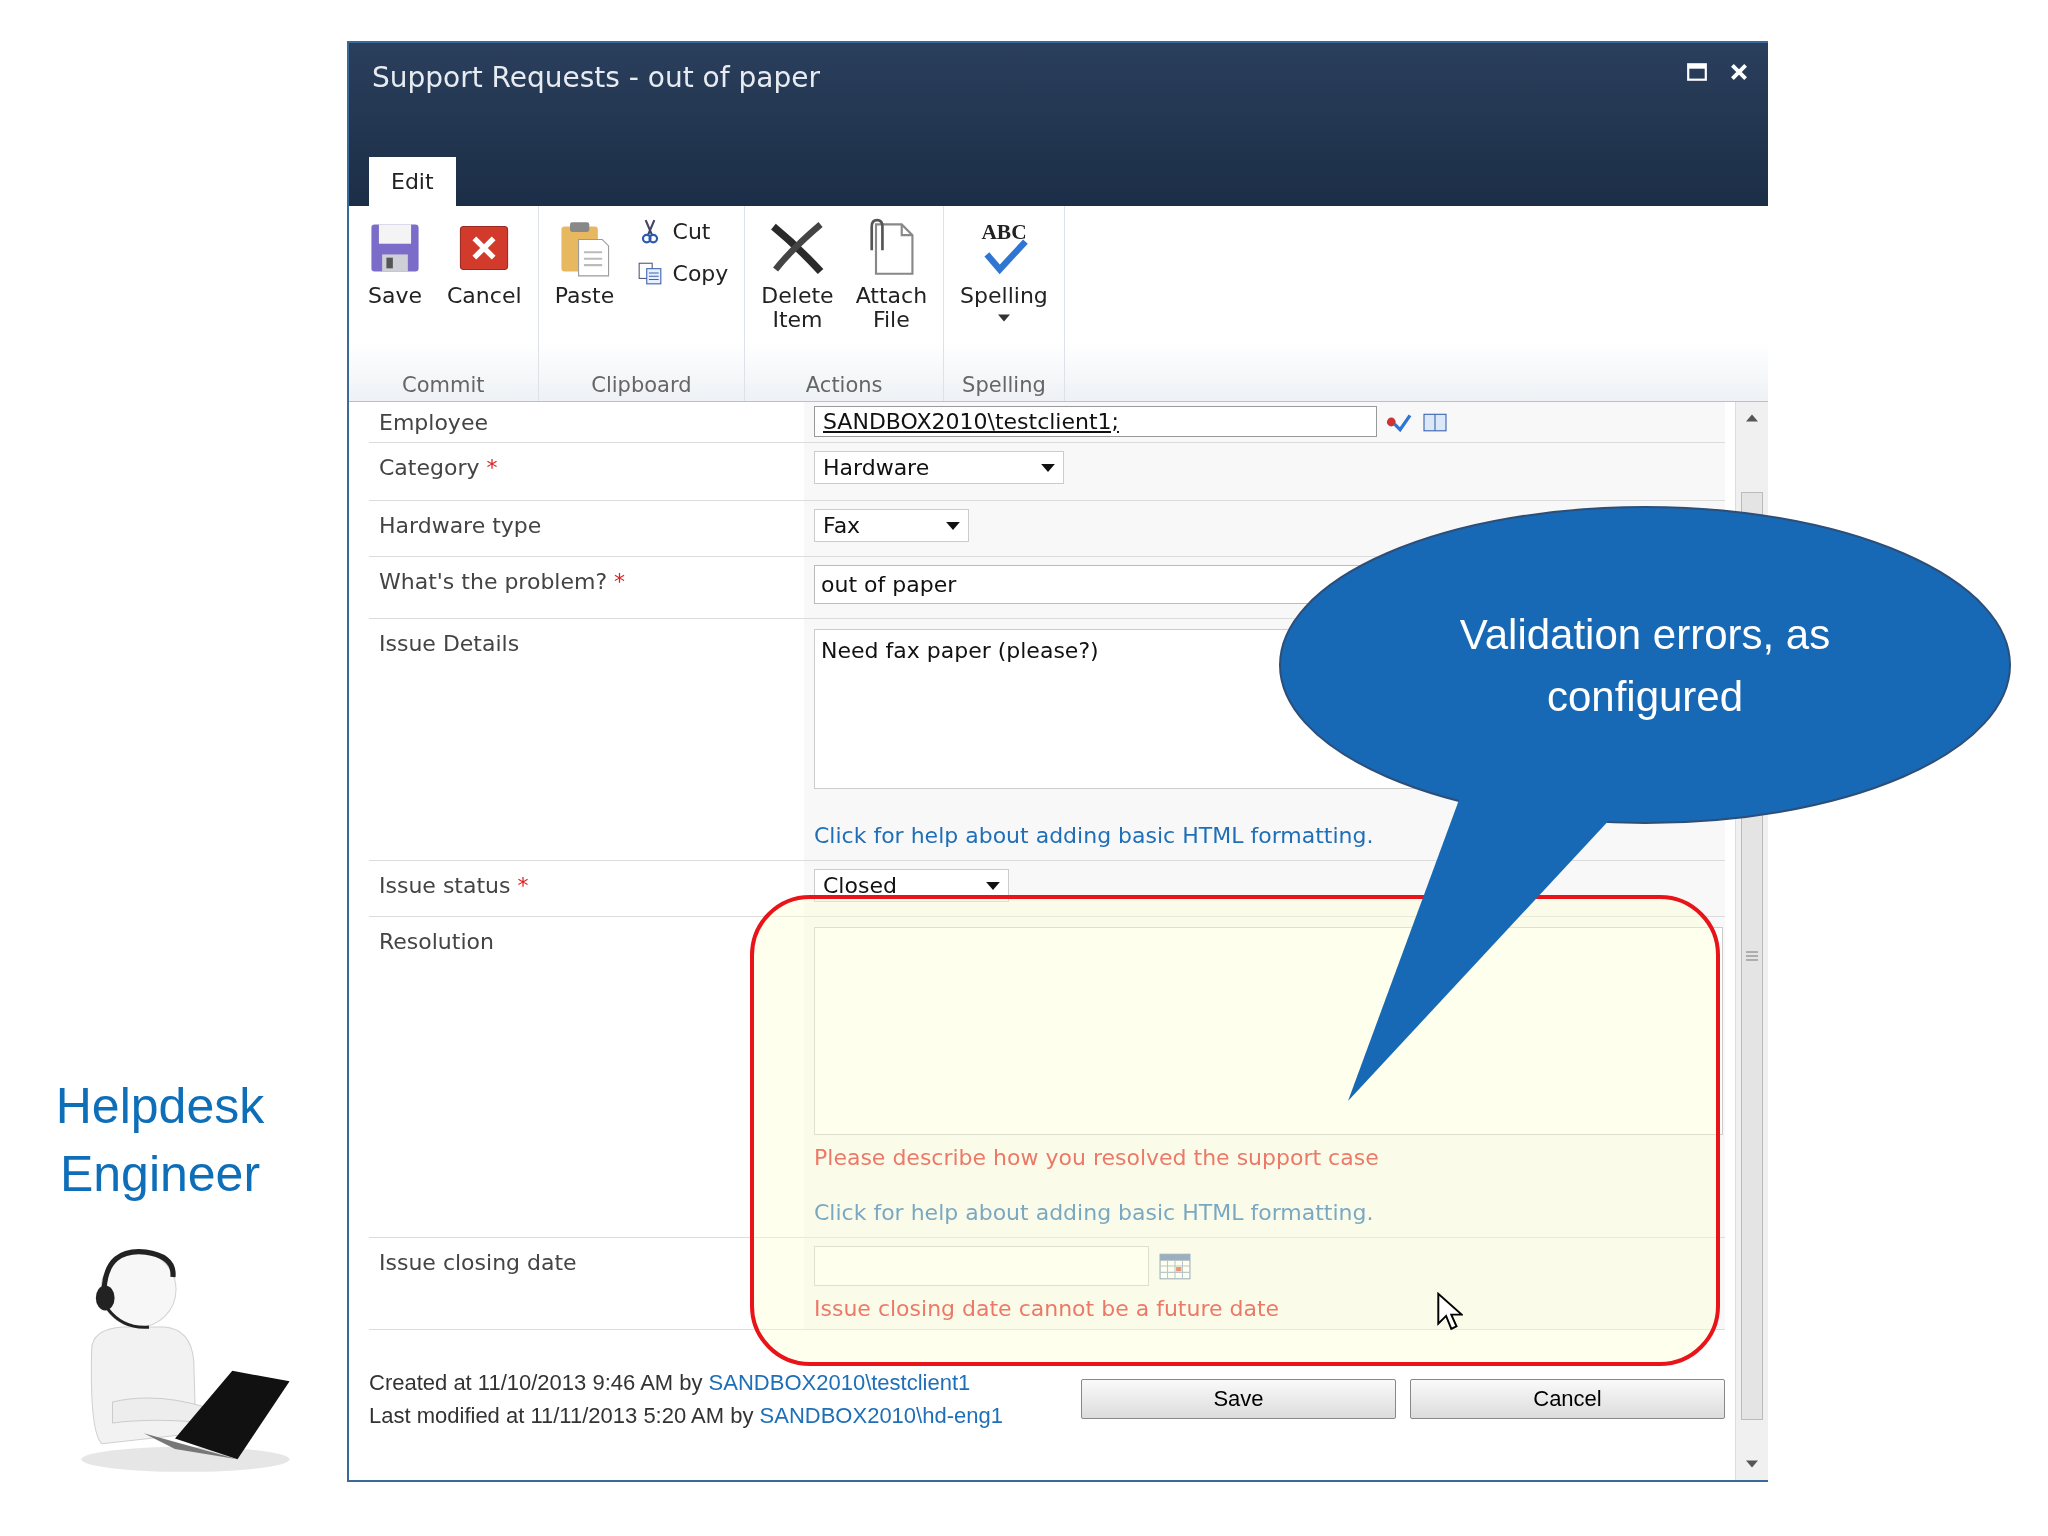 The image size is (2048, 1536). Describe the element at coordinates (436, 941) in the screenshot. I see `field-label: Resolution` at that location.